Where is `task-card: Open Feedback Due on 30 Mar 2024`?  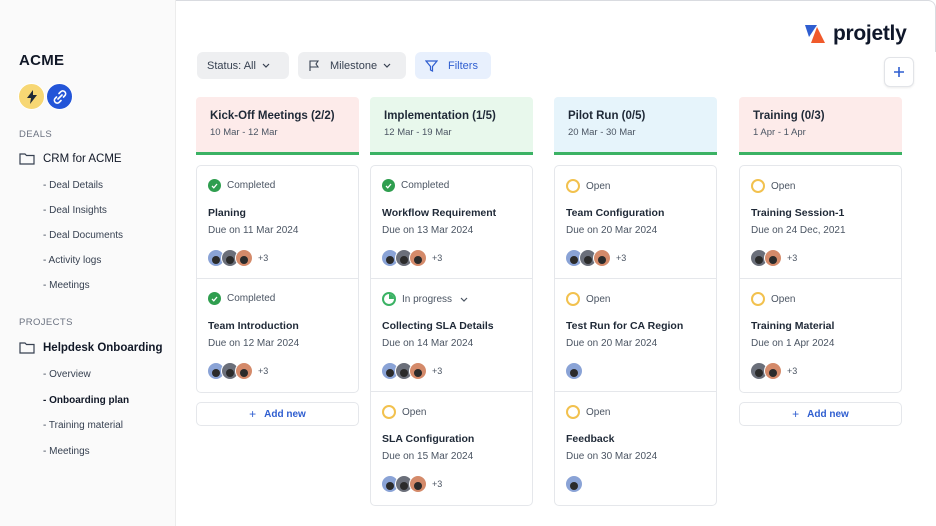
task-card: Open Feedback Due on 30 Mar 2024 is located at coordinates (635, 448).